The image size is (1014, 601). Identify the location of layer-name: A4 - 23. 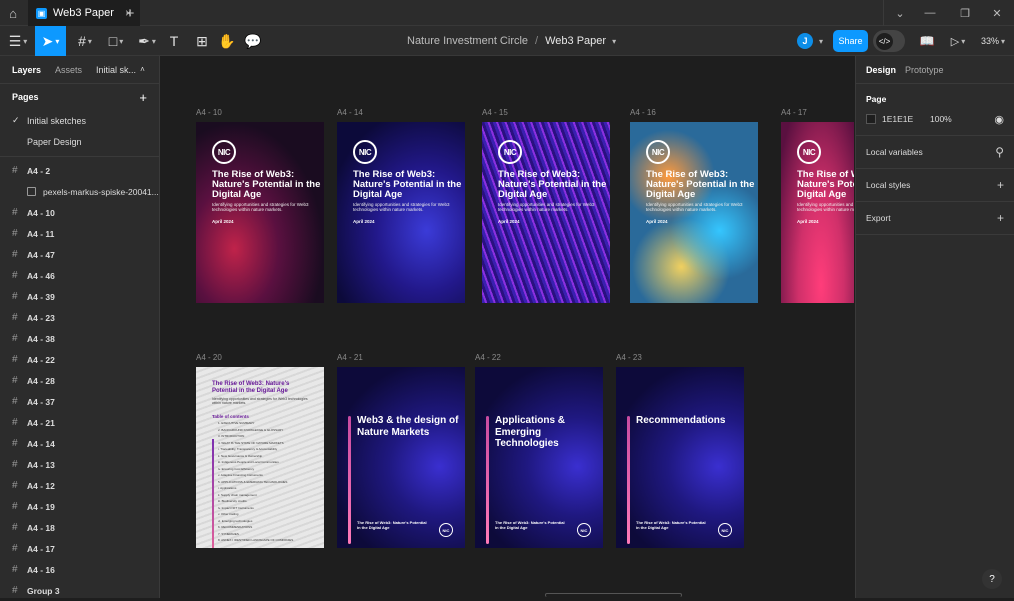
(41, 317).